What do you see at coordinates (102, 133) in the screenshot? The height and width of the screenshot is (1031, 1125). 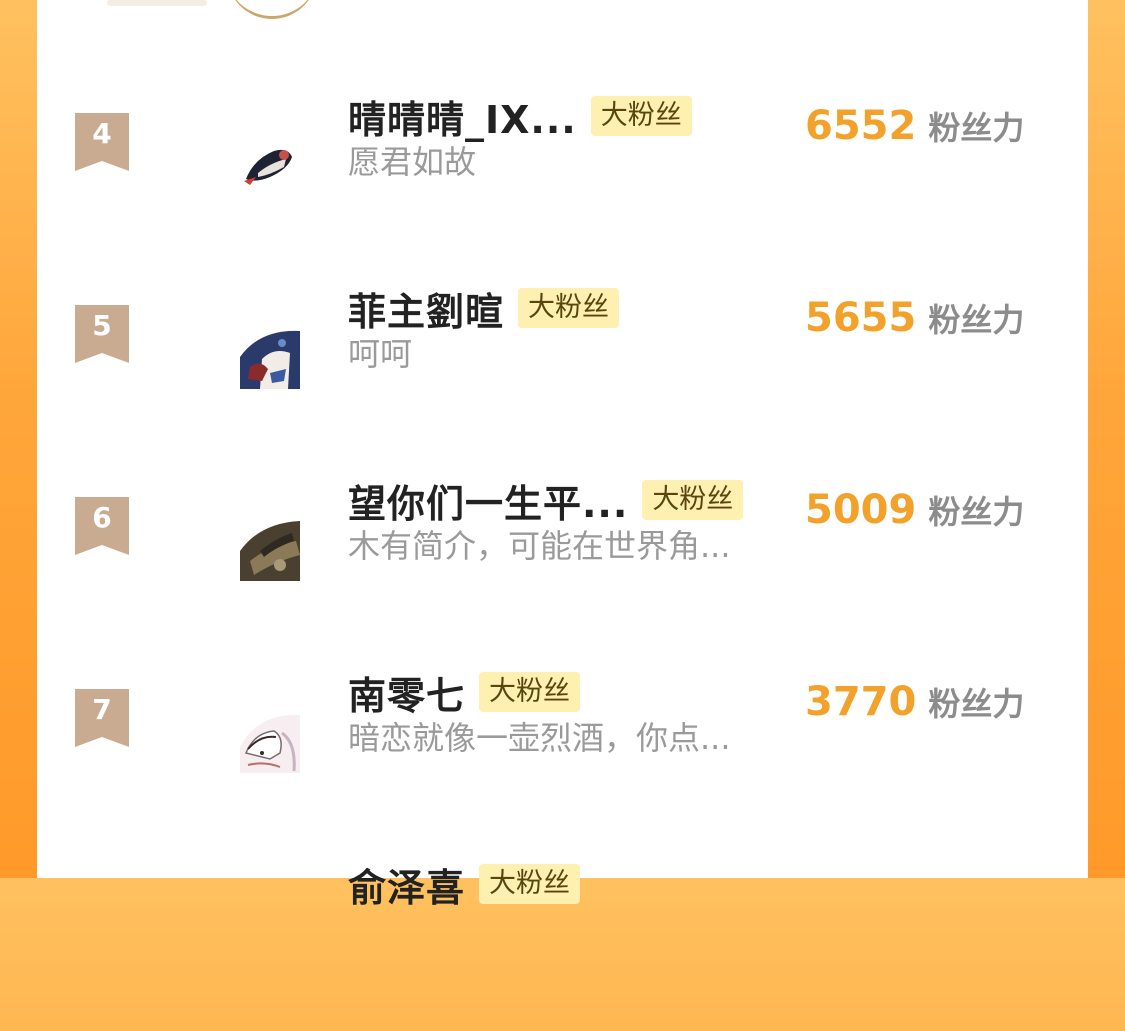 I see `rank-number: 4` at bounding box center [102, 133].